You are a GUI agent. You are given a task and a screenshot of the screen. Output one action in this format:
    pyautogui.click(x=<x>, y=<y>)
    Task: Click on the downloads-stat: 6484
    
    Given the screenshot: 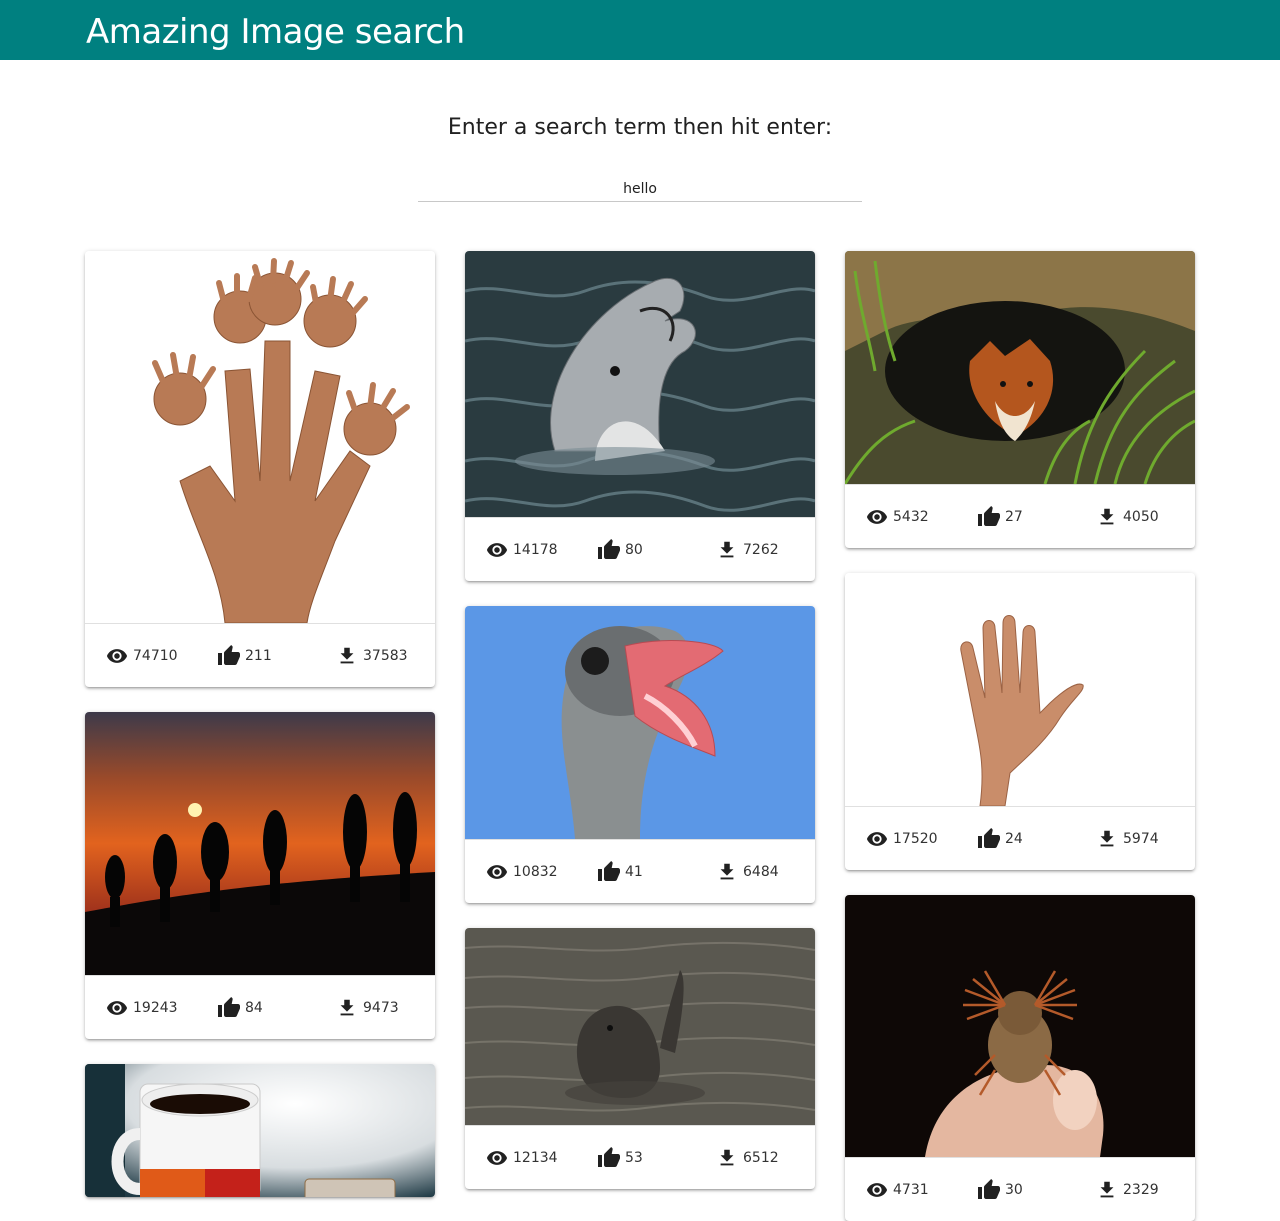 What is the action you would take?
    pyautogui.click(x=747, y=871)
    